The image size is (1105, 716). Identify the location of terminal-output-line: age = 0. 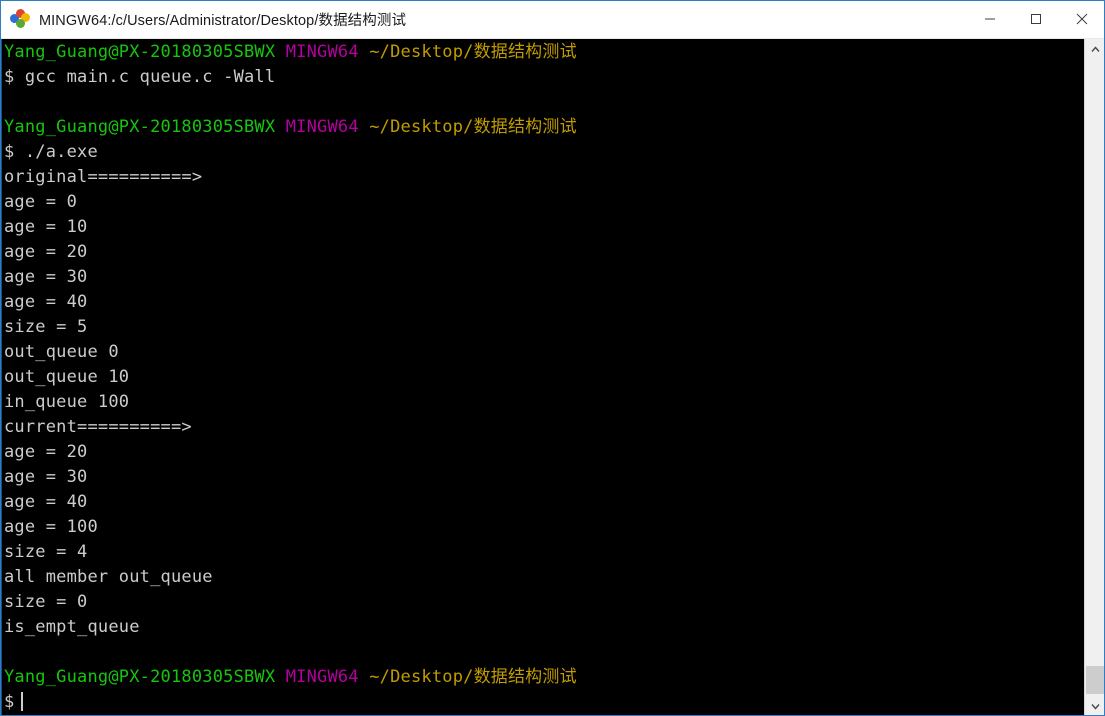
(41, 202).